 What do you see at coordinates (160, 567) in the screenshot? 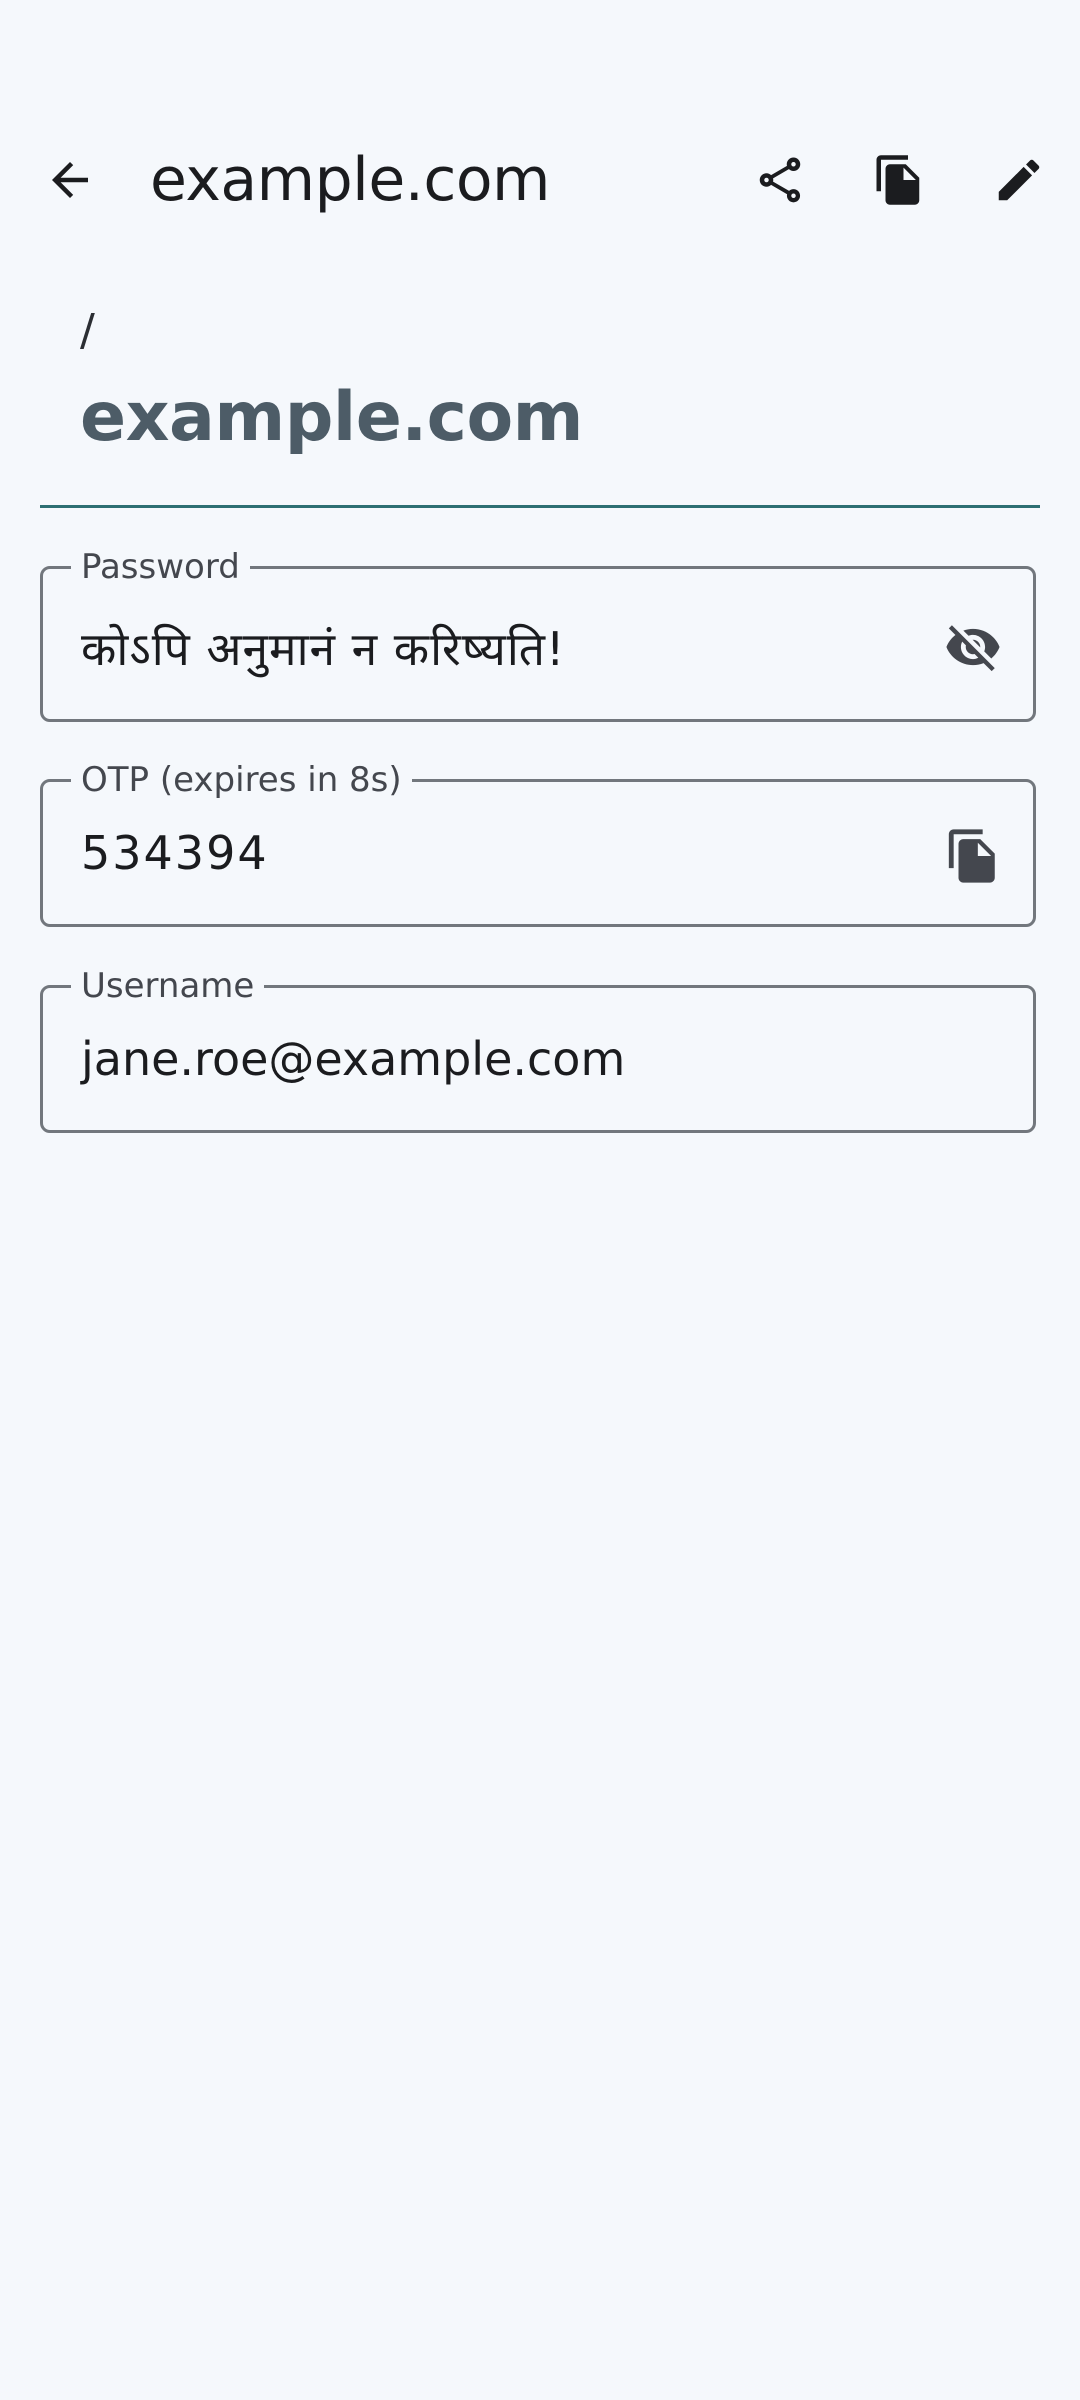
I see `password-label: Password` at bounding box center [160, 567].